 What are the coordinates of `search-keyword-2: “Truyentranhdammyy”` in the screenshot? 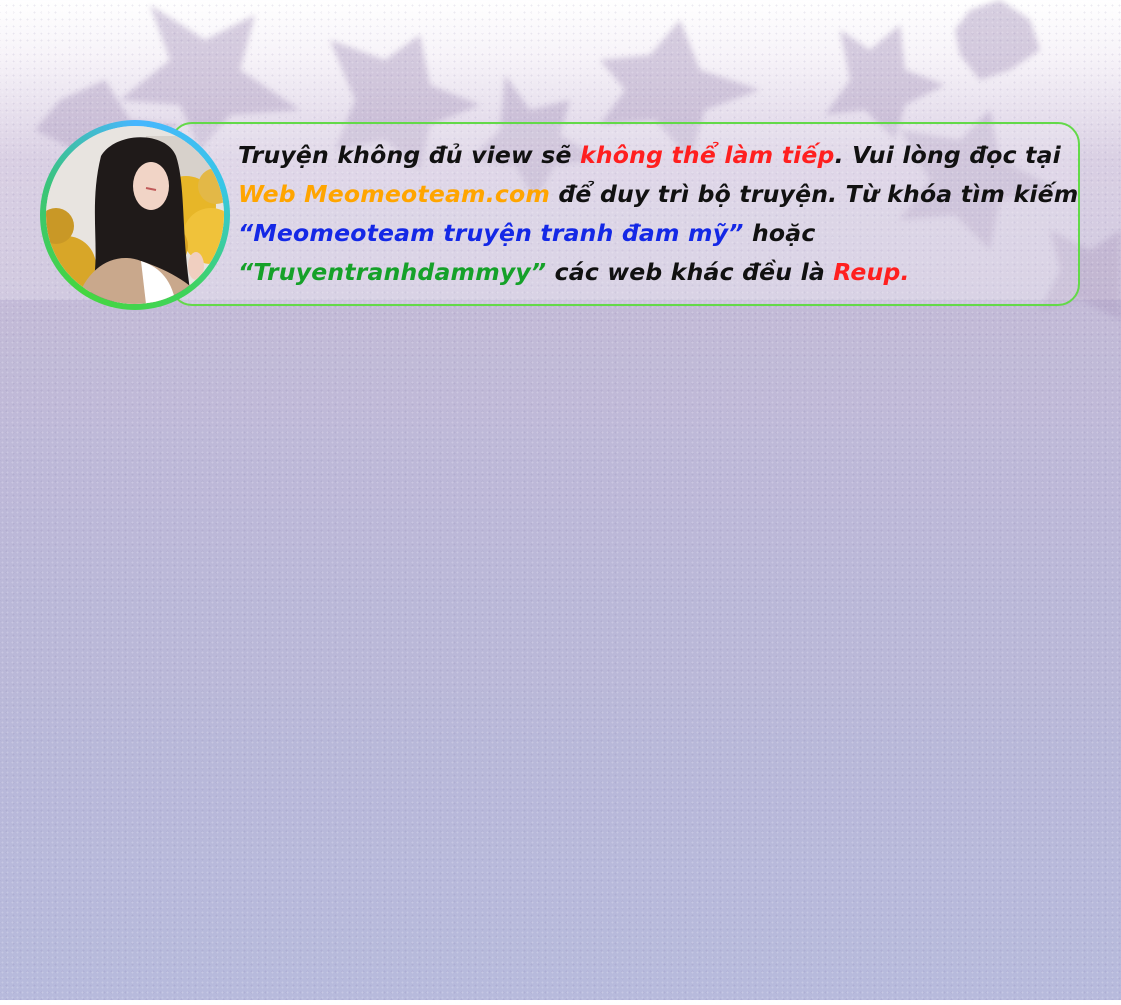 It's located at (392, 272).